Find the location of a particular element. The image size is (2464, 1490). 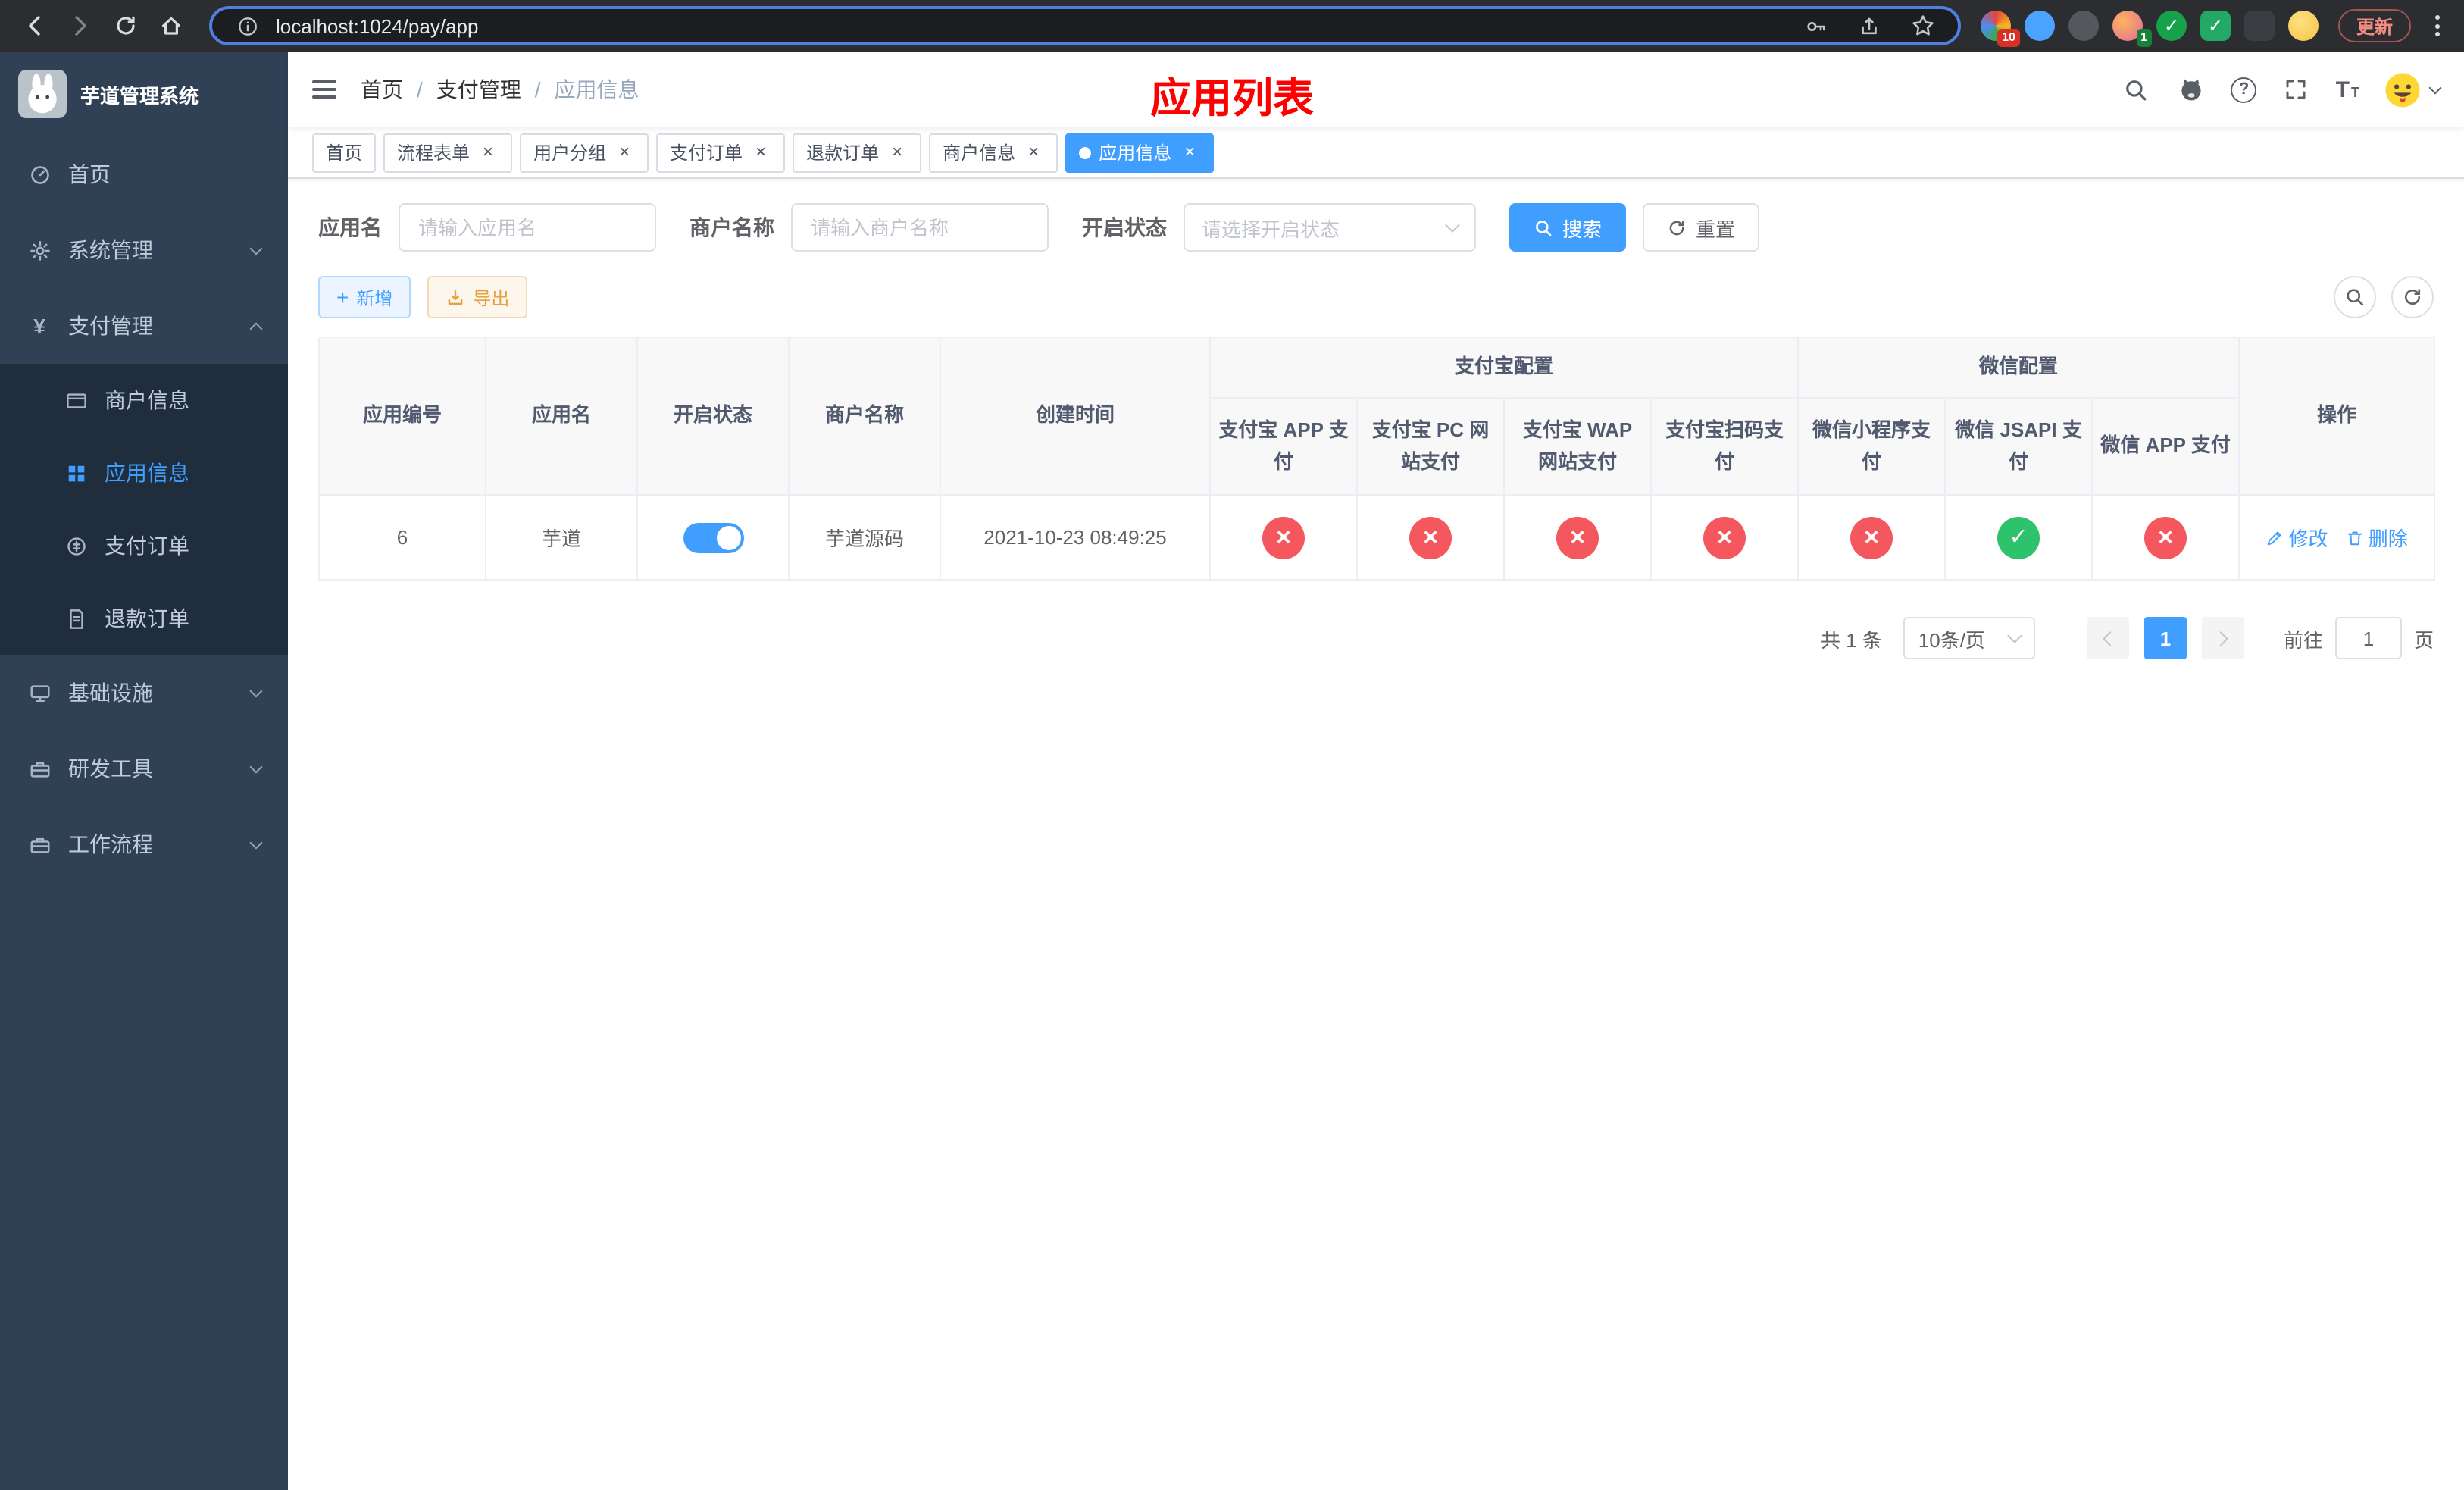

password-key-icon is located at coordinates (1817, 26).